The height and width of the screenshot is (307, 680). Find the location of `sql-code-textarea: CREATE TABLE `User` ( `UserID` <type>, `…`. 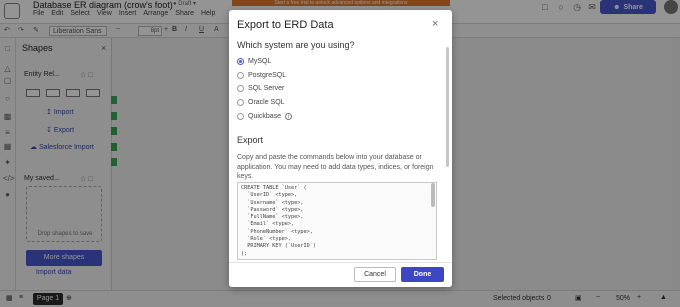

sql-code-textarea: CREATE TABLE `User` ( `UserID` <type>, `… is located at coordinates (337, 221).